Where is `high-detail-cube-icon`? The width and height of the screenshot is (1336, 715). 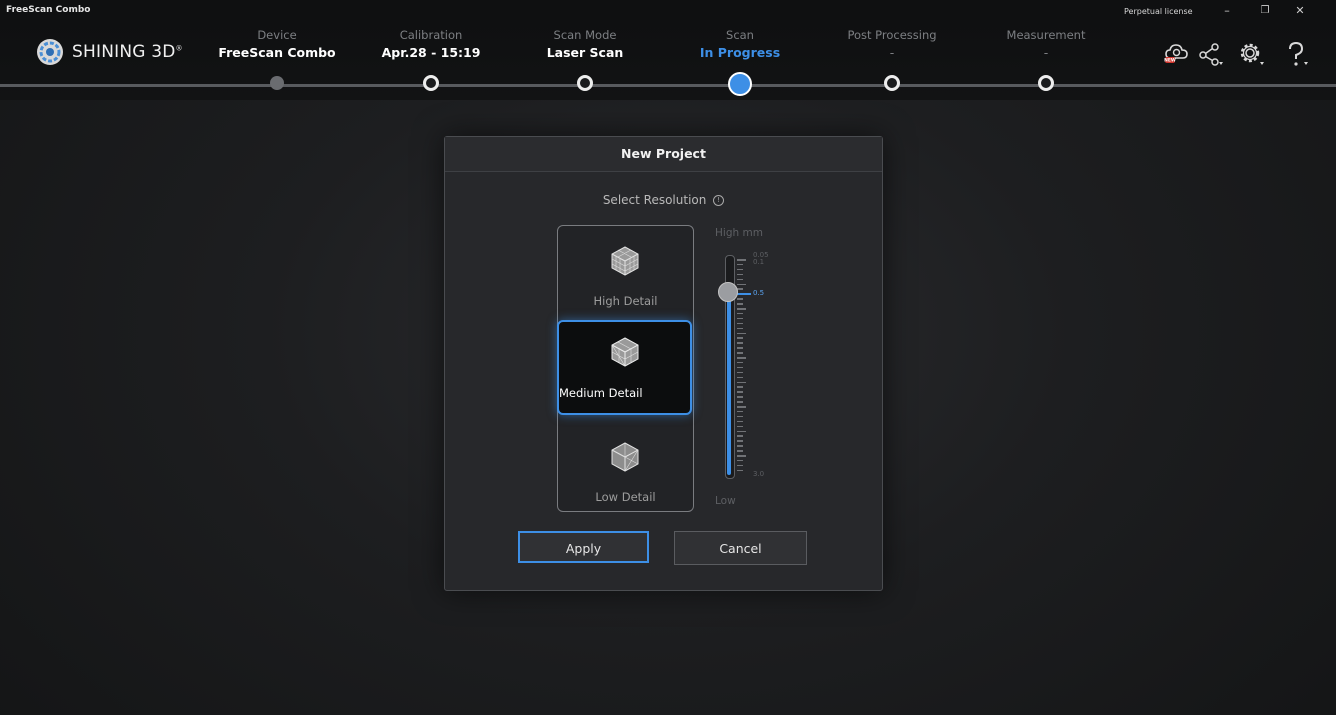 high-detail-cube-icon is located at coordinates (625, 261).